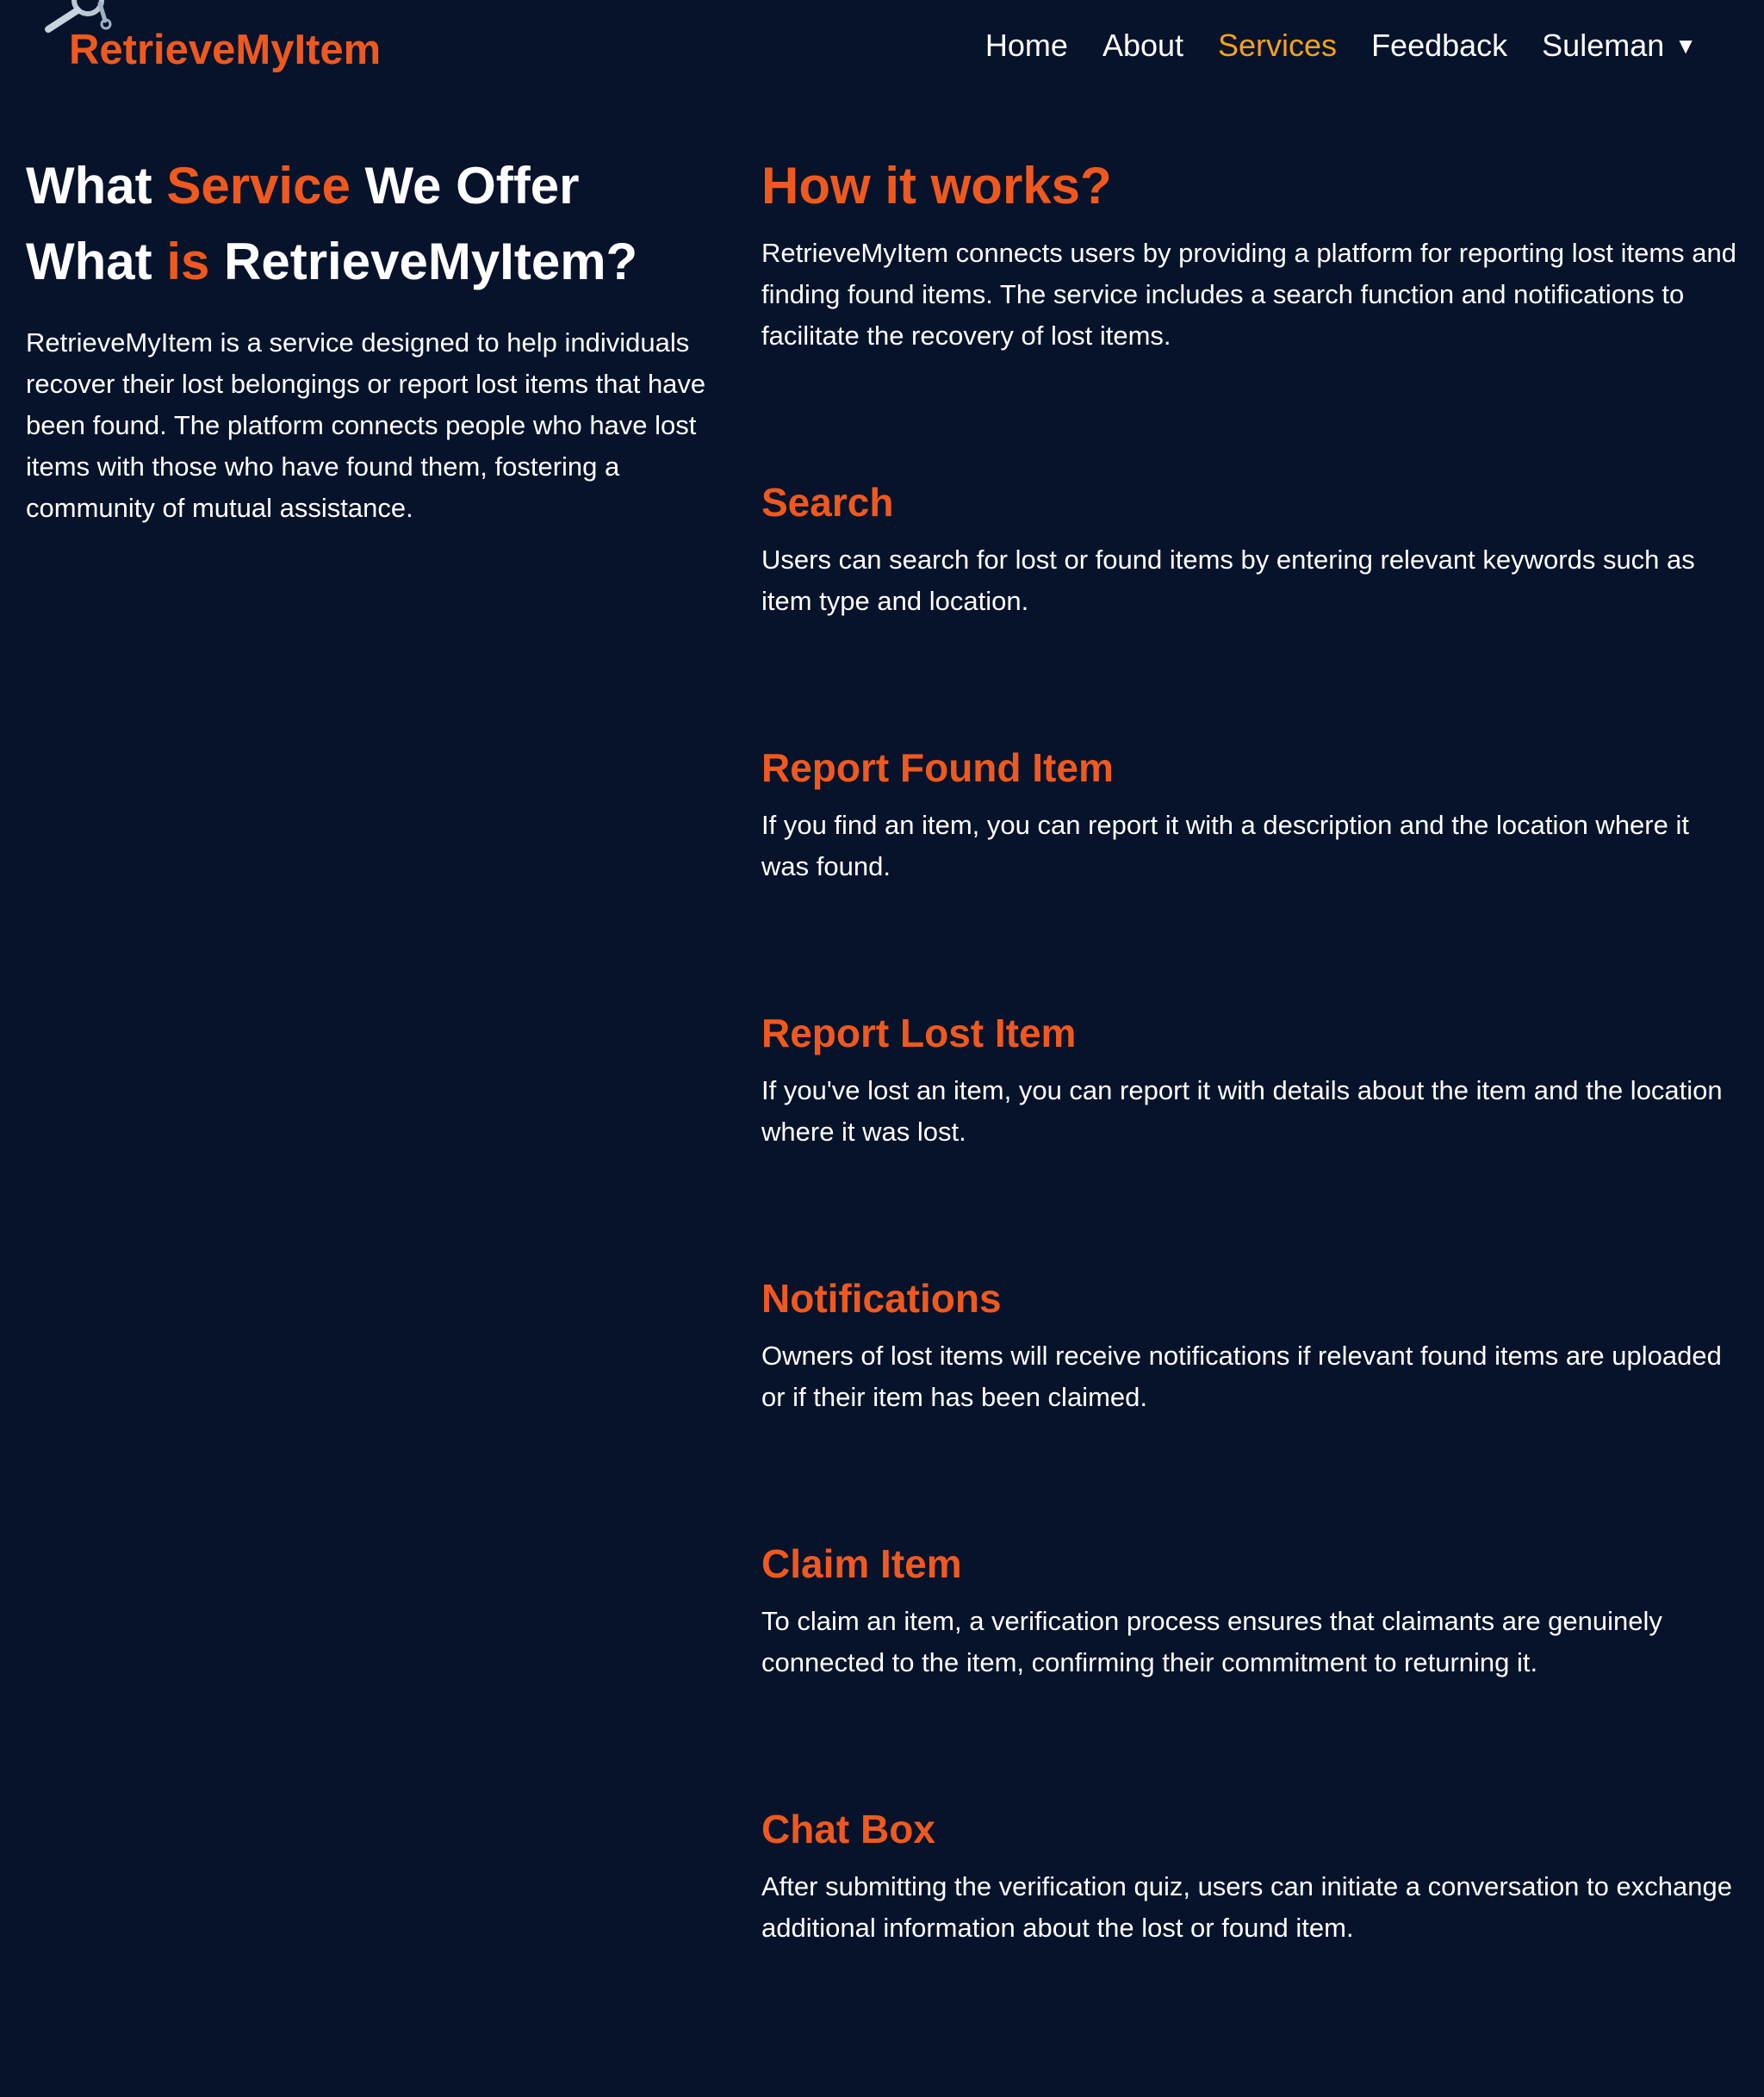 The image size is (1764, 2097). Describe the element at coordinates (423, 261) in the screenshot. I see `about-heading-part2: RetrieveMyItem?` at that location.